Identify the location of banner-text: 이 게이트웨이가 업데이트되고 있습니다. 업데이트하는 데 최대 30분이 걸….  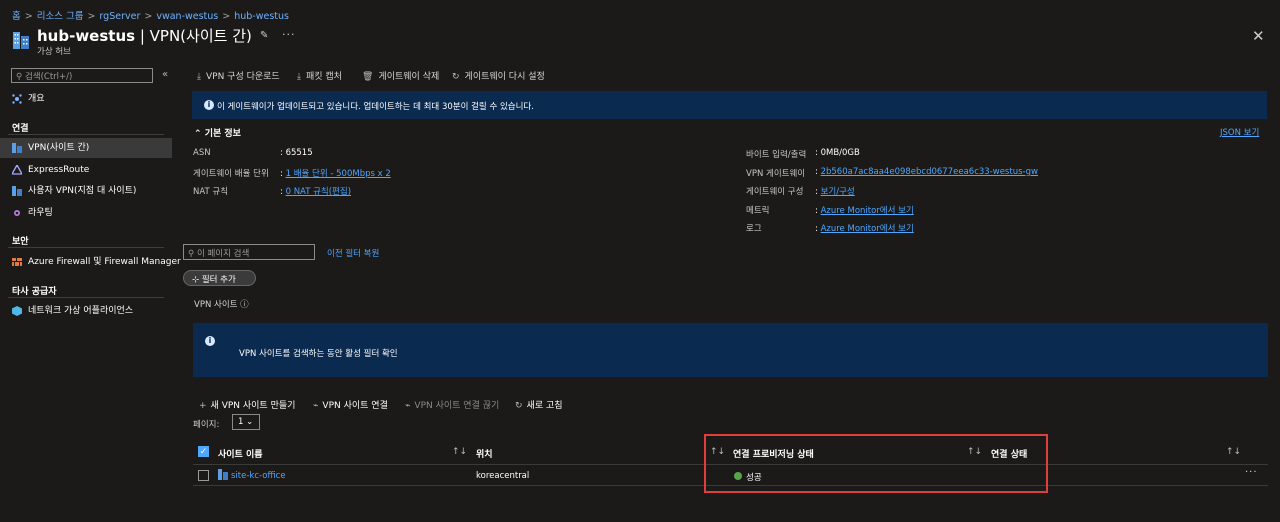
(375, 107).